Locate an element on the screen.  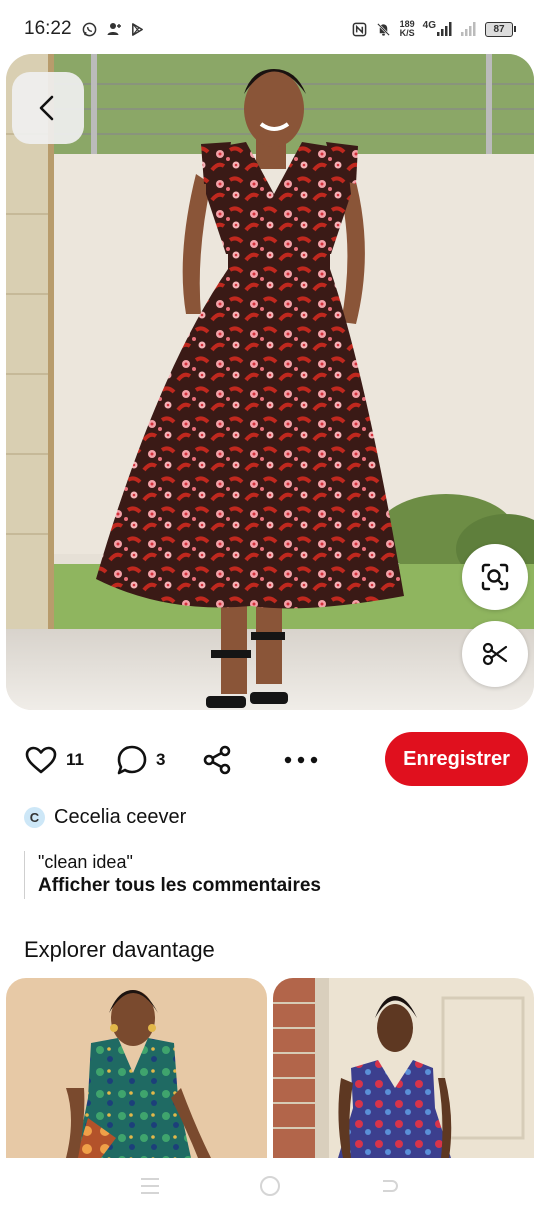
recent-apps-button is located at coordinates (150, 1188).